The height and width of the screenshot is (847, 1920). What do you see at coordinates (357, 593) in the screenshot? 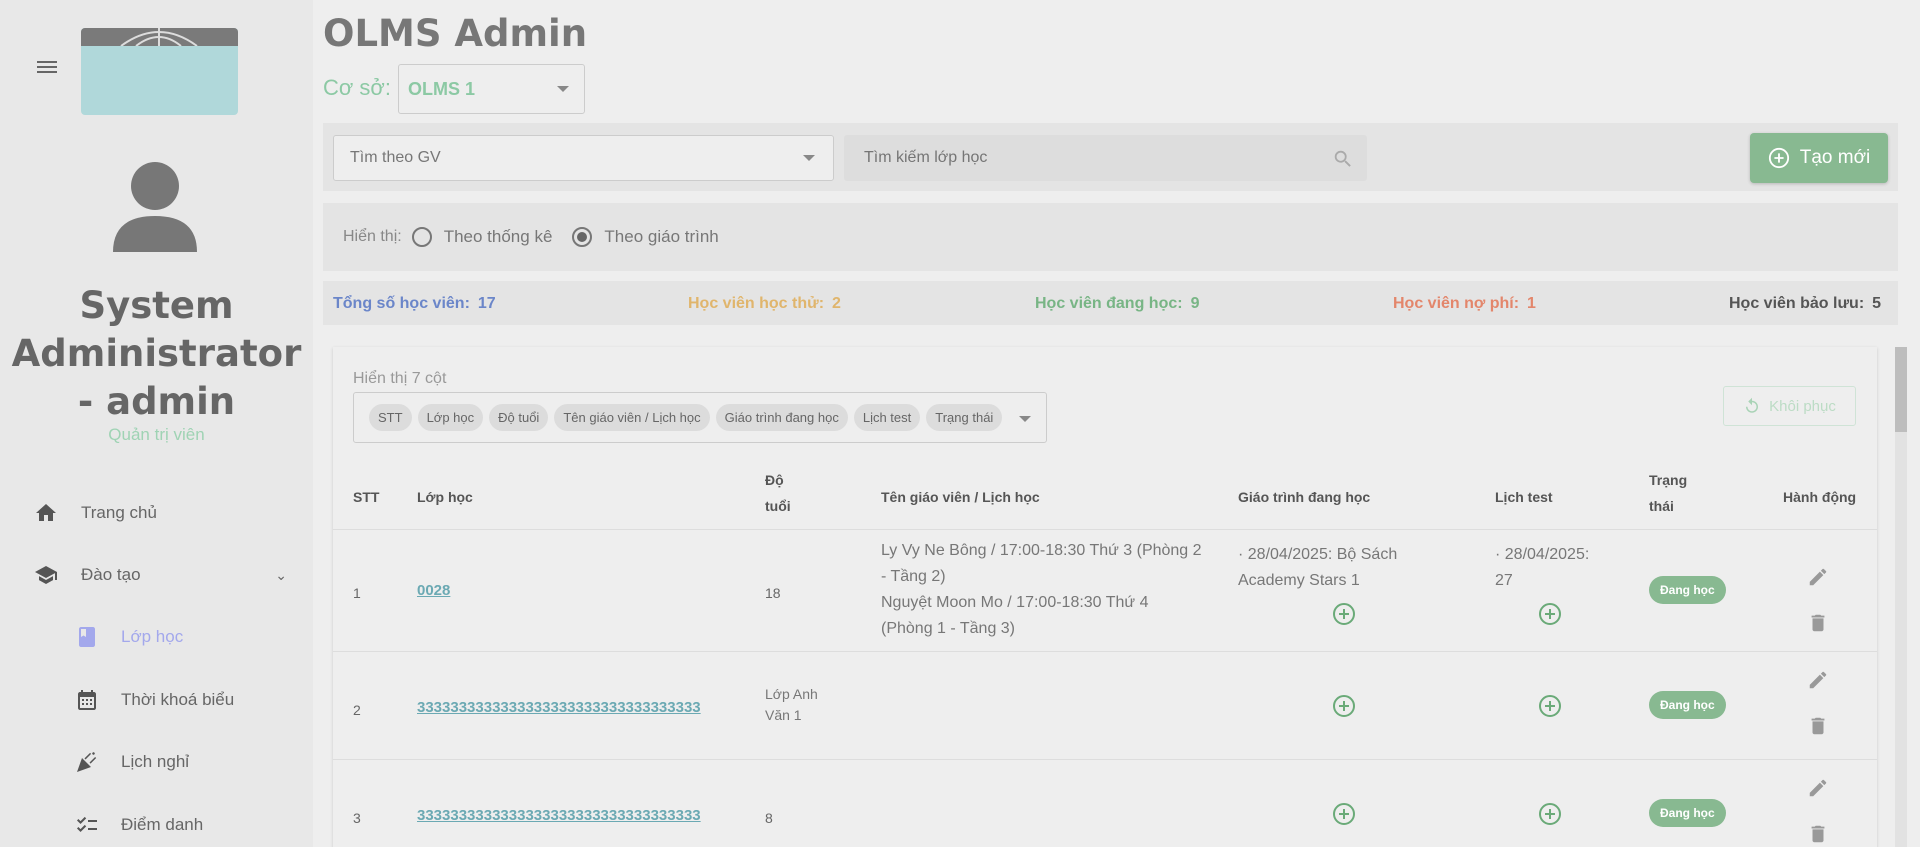
I see `row-stt: 1` at bounding box center [357, 593].